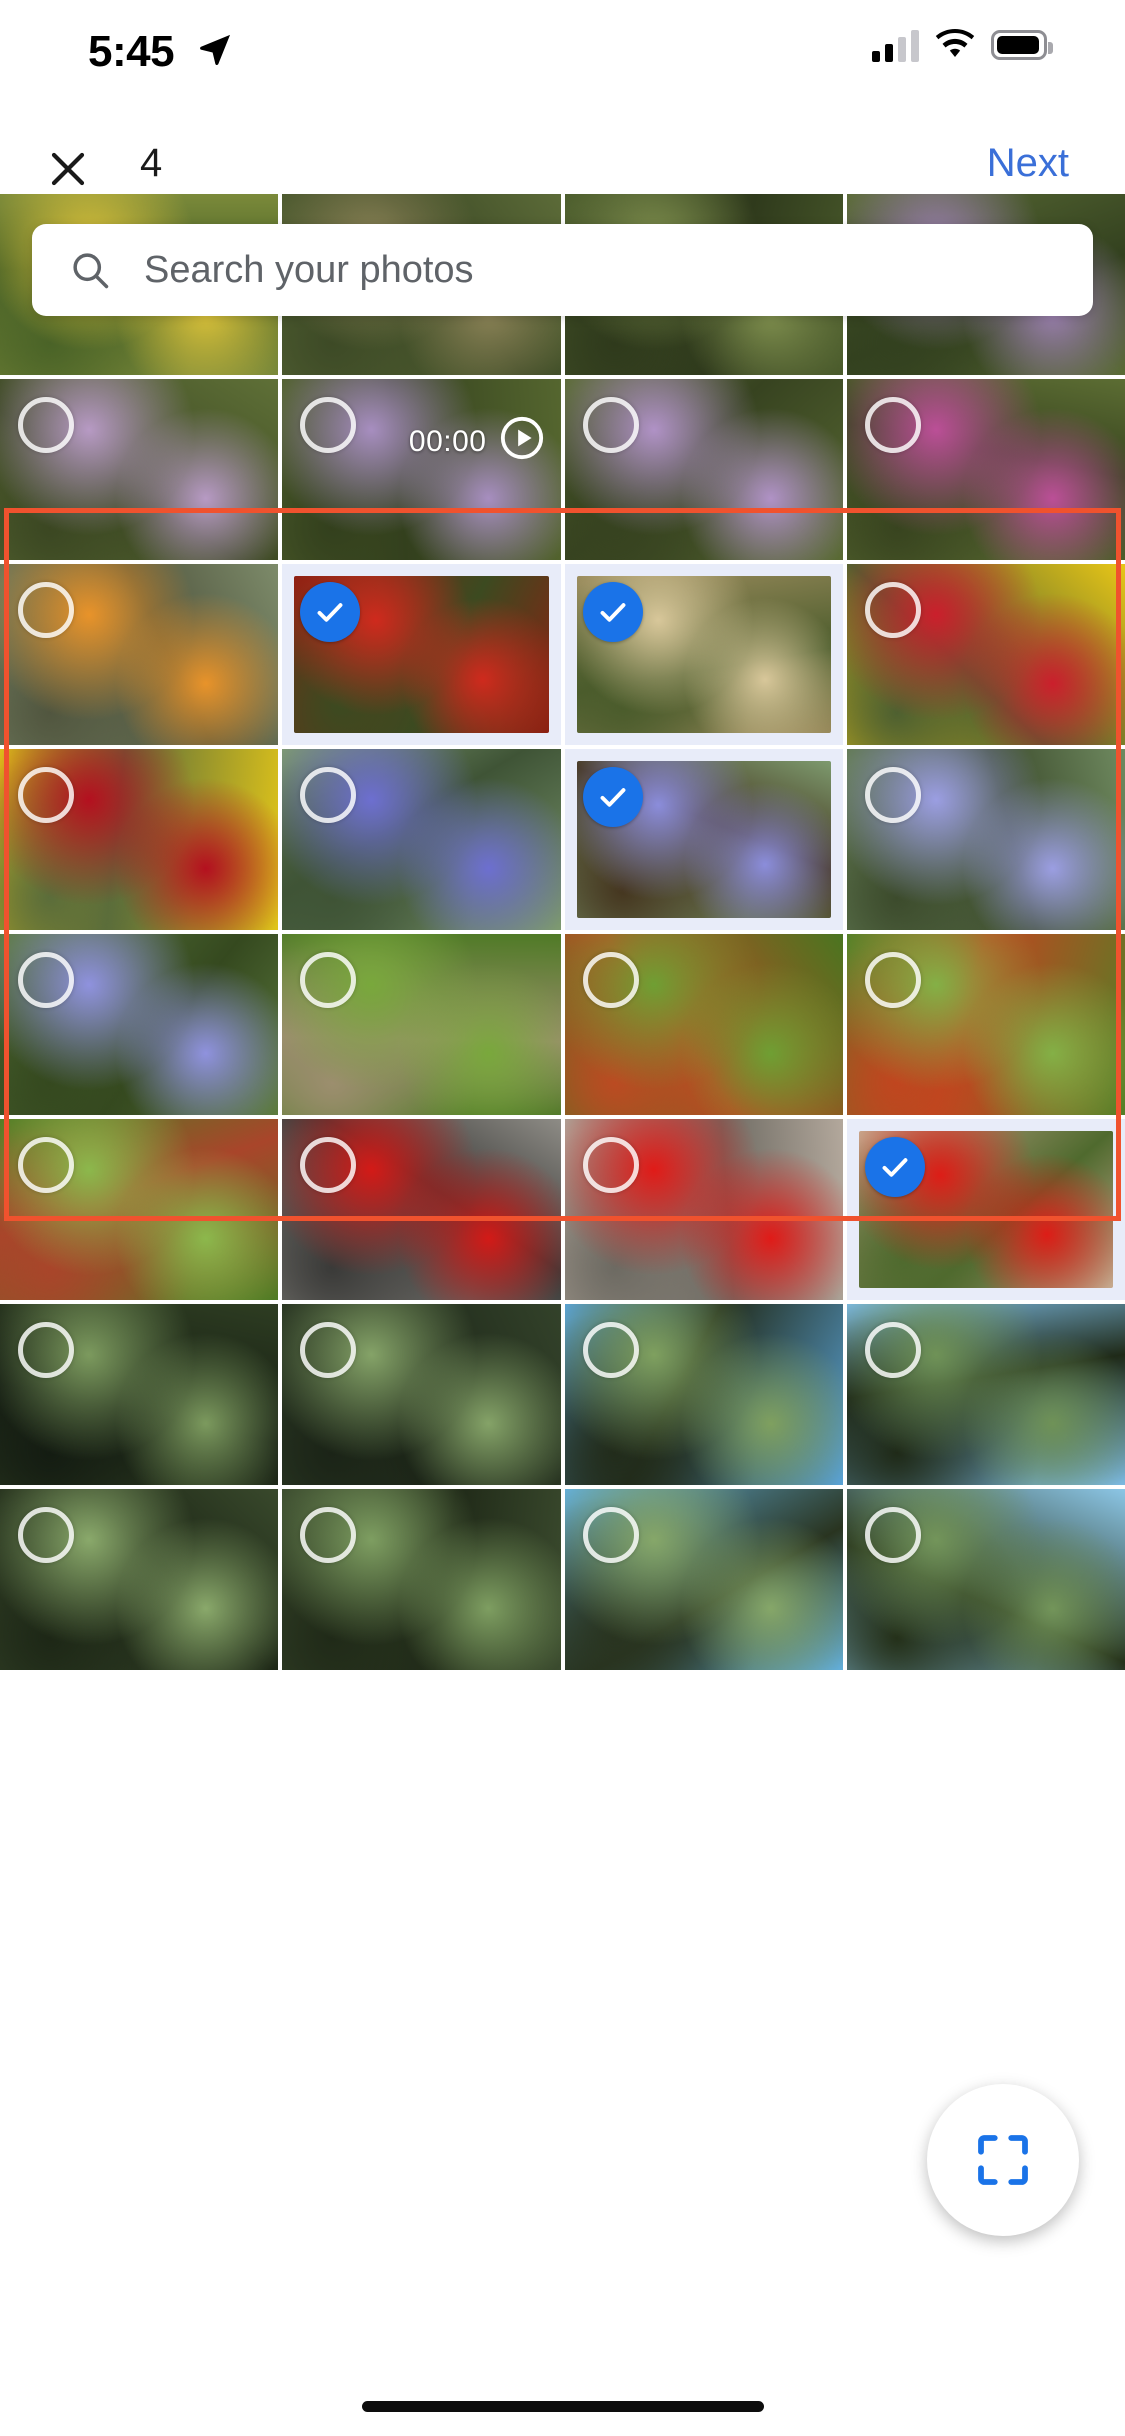 This screenshot has width=1125, height=2436. What do you see at coordinates (215, 49) in the screenshot?
I see `location-arrow-icon` at bounding box center [215, 49].